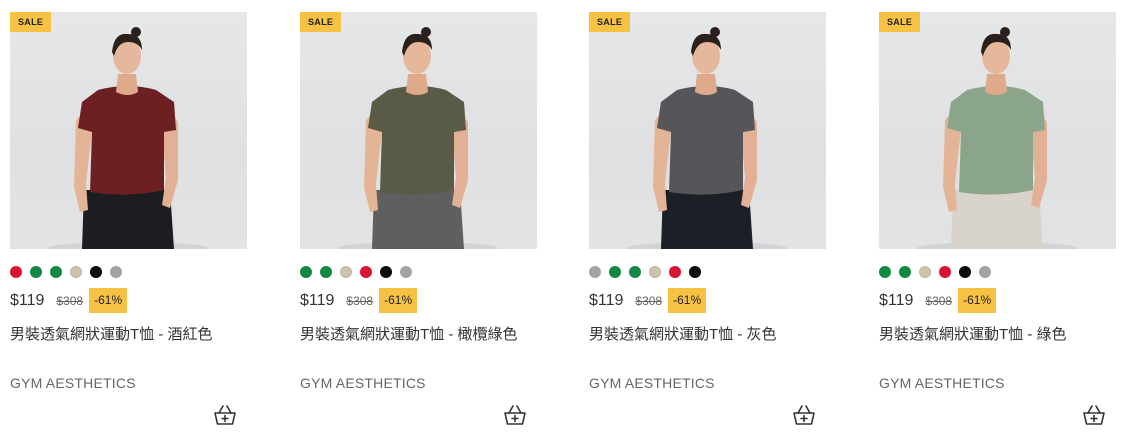 This screenshot has width=1126, height=439. I want to click on product-title: 男裝透氣網狀運動T恤 - 灰色, so click(683, 333).